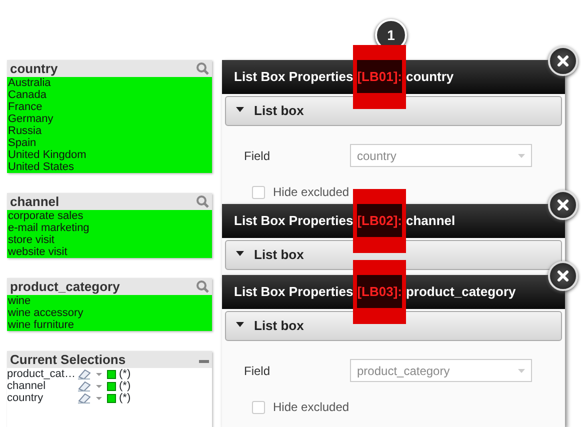  Describe the element at coordinates (109, 155) in the screenshot. I see `list-item: United Kingdom` at that location.